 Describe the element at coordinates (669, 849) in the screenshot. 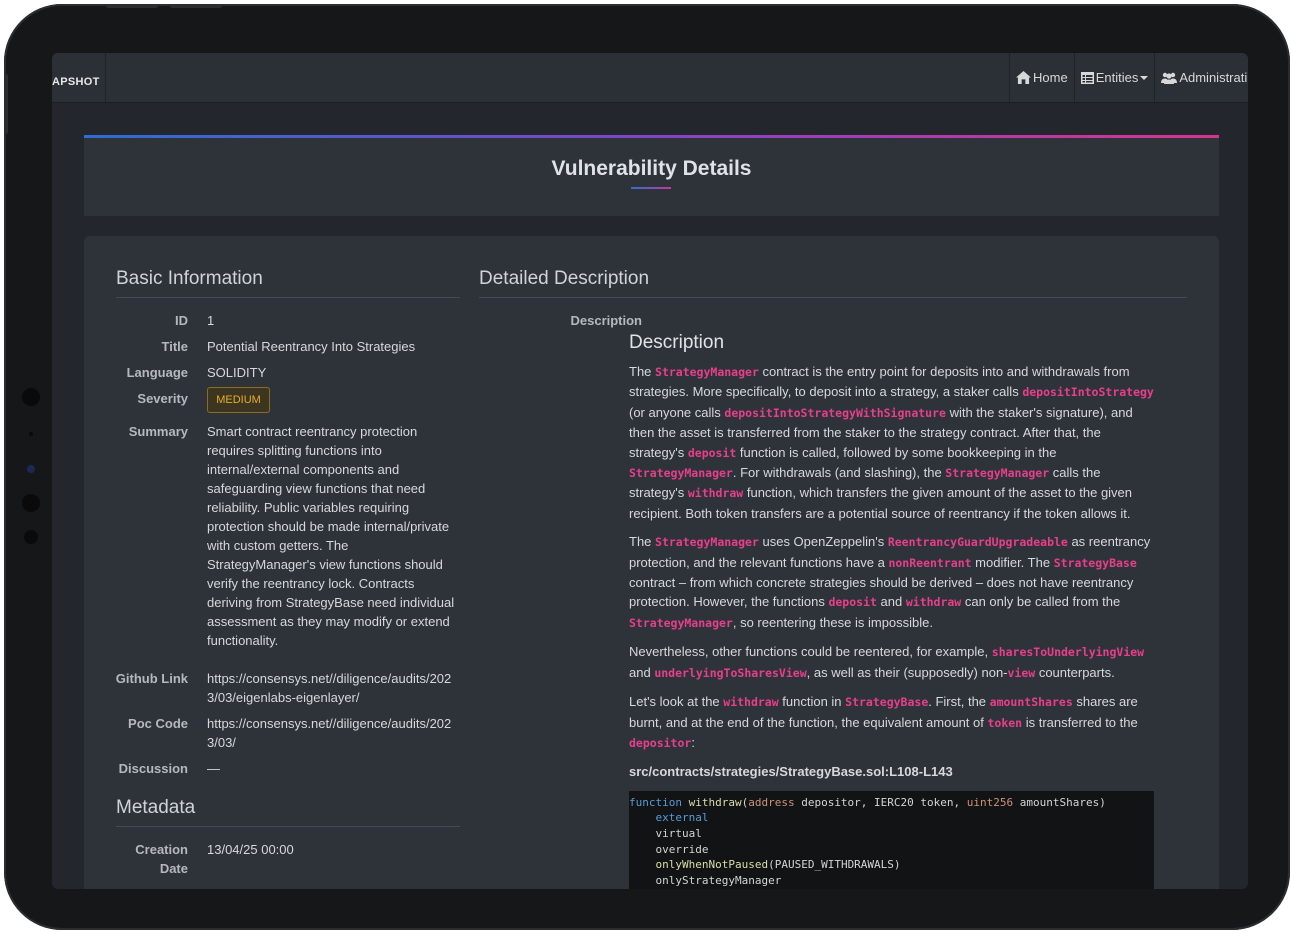

I see `code-token: override` at that location.